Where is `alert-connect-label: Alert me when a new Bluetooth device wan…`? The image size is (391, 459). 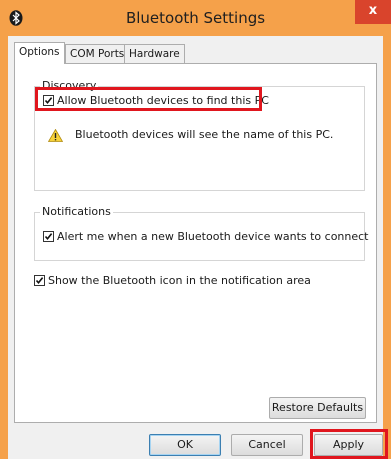 alert-connect-label: Alert me when a new Bluetooth device wan… is located at coordinates (213, 236).